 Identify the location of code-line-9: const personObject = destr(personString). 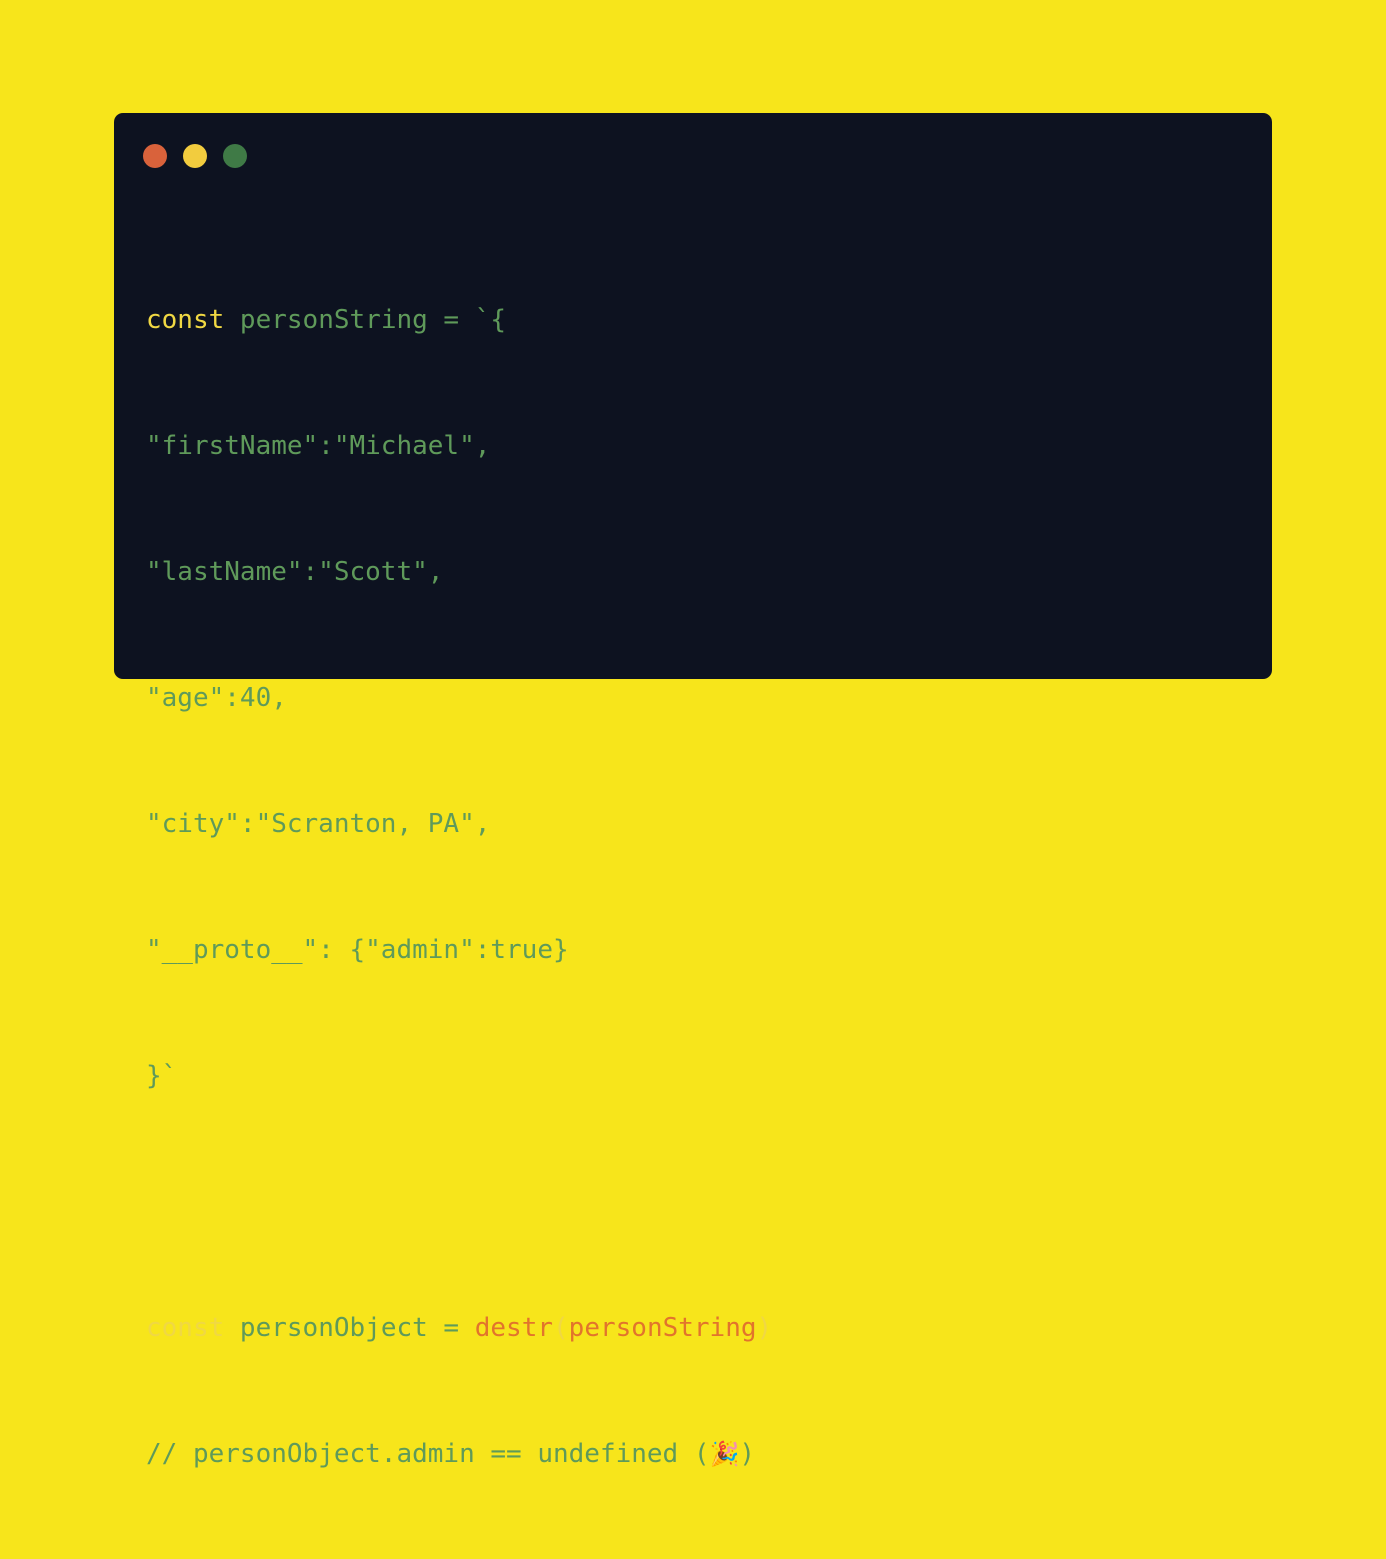
(459, 1328).